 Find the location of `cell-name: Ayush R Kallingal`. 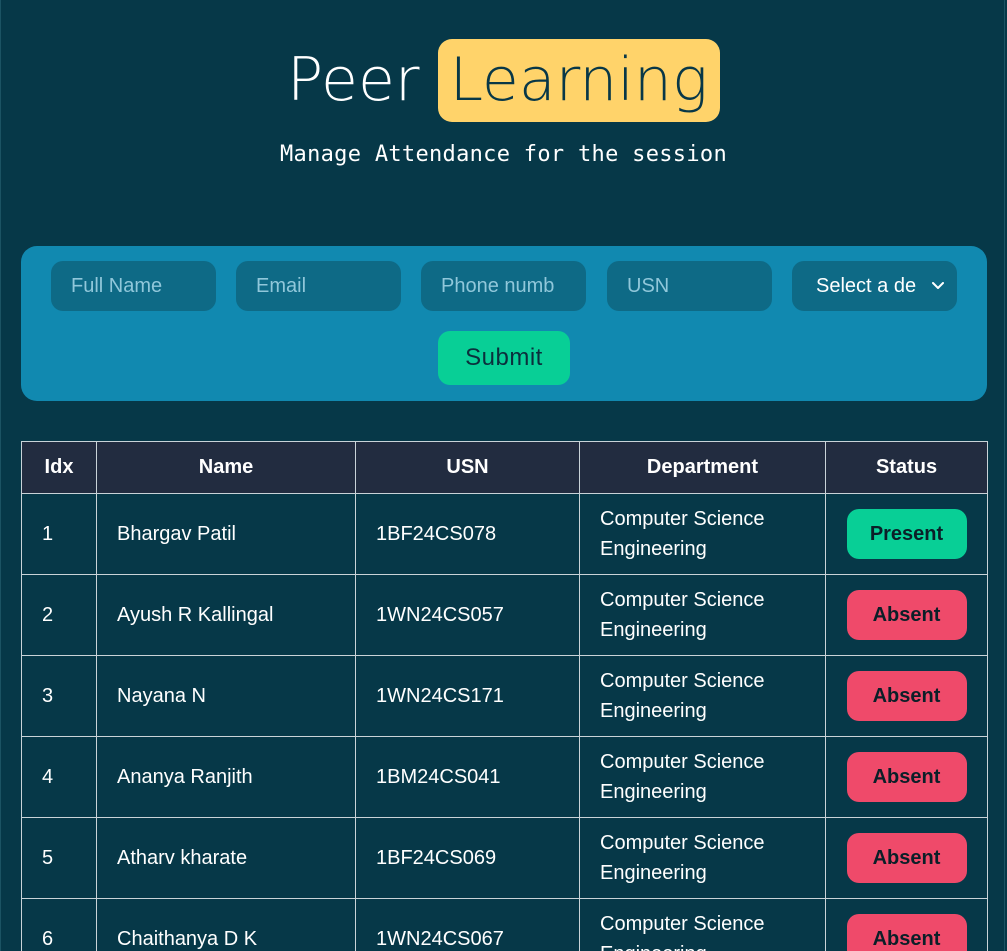

cell-name: Ayush R Kallingal is located at coordinates (226, 615).